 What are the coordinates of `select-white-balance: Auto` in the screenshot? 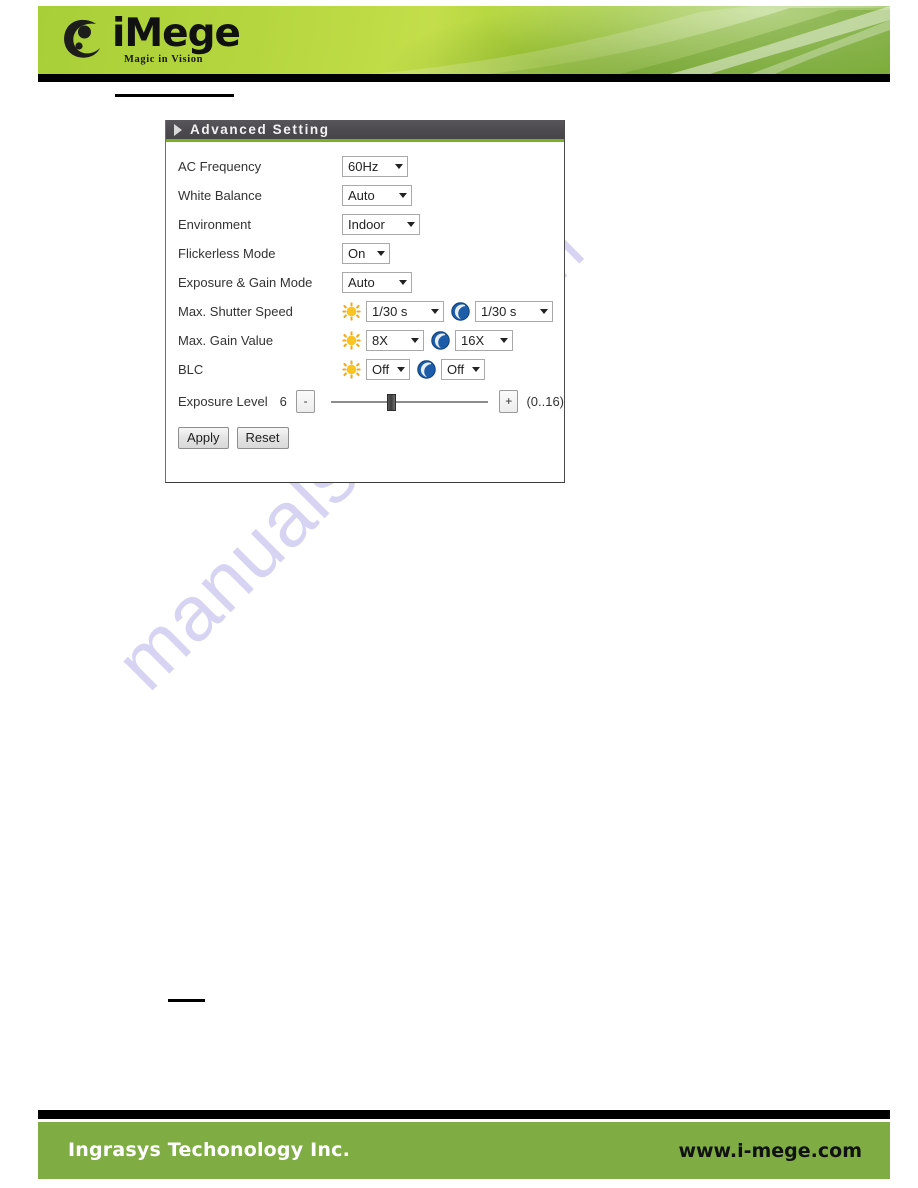 It's located at (377, 195).